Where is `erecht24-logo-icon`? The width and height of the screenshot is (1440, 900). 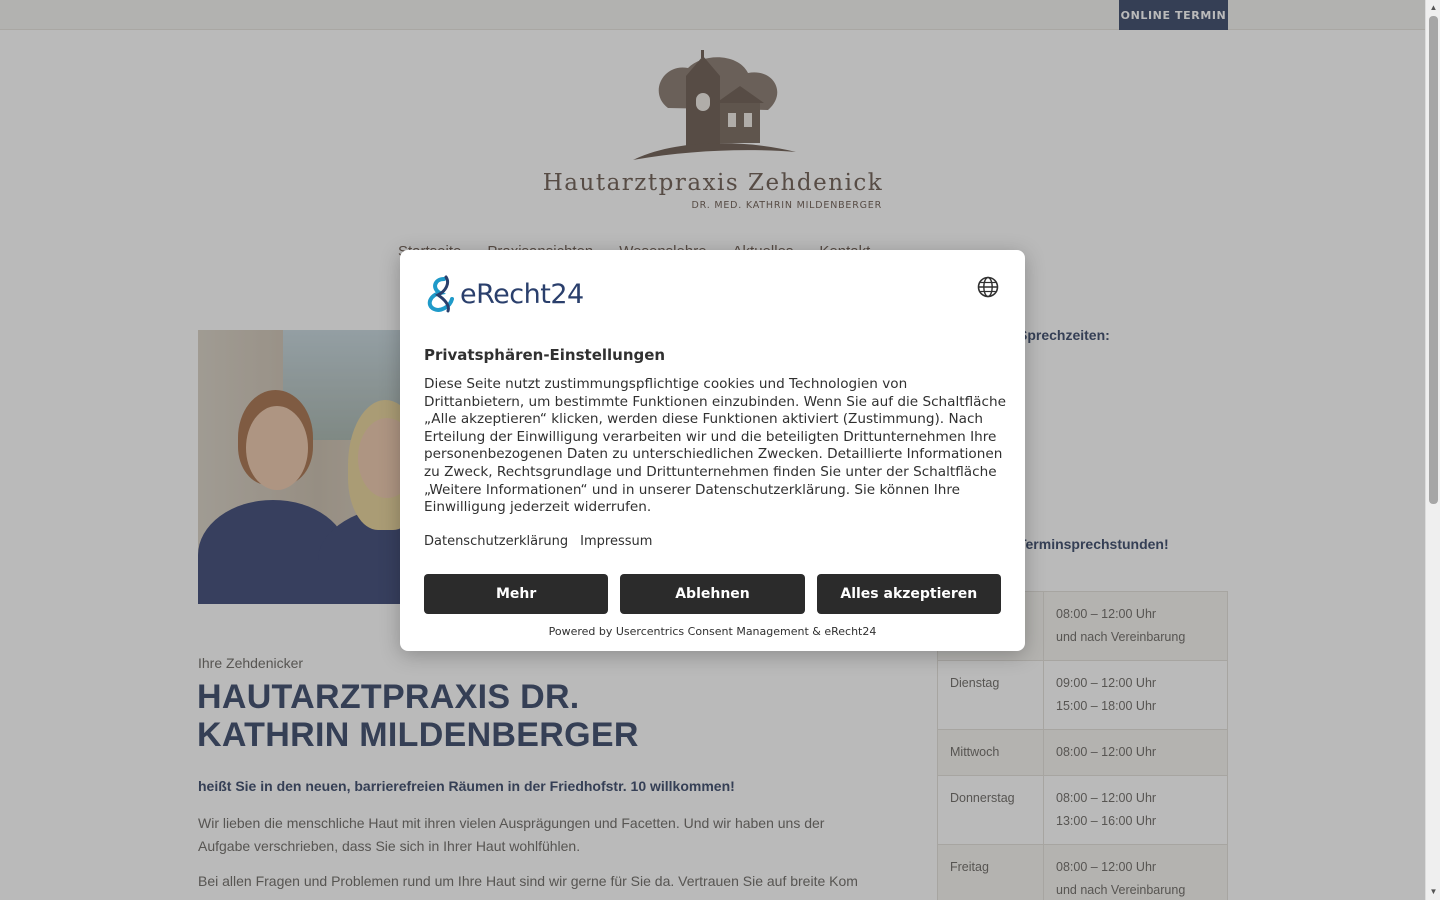 erecht24-logo-icon is located at coordinates (440, 294).